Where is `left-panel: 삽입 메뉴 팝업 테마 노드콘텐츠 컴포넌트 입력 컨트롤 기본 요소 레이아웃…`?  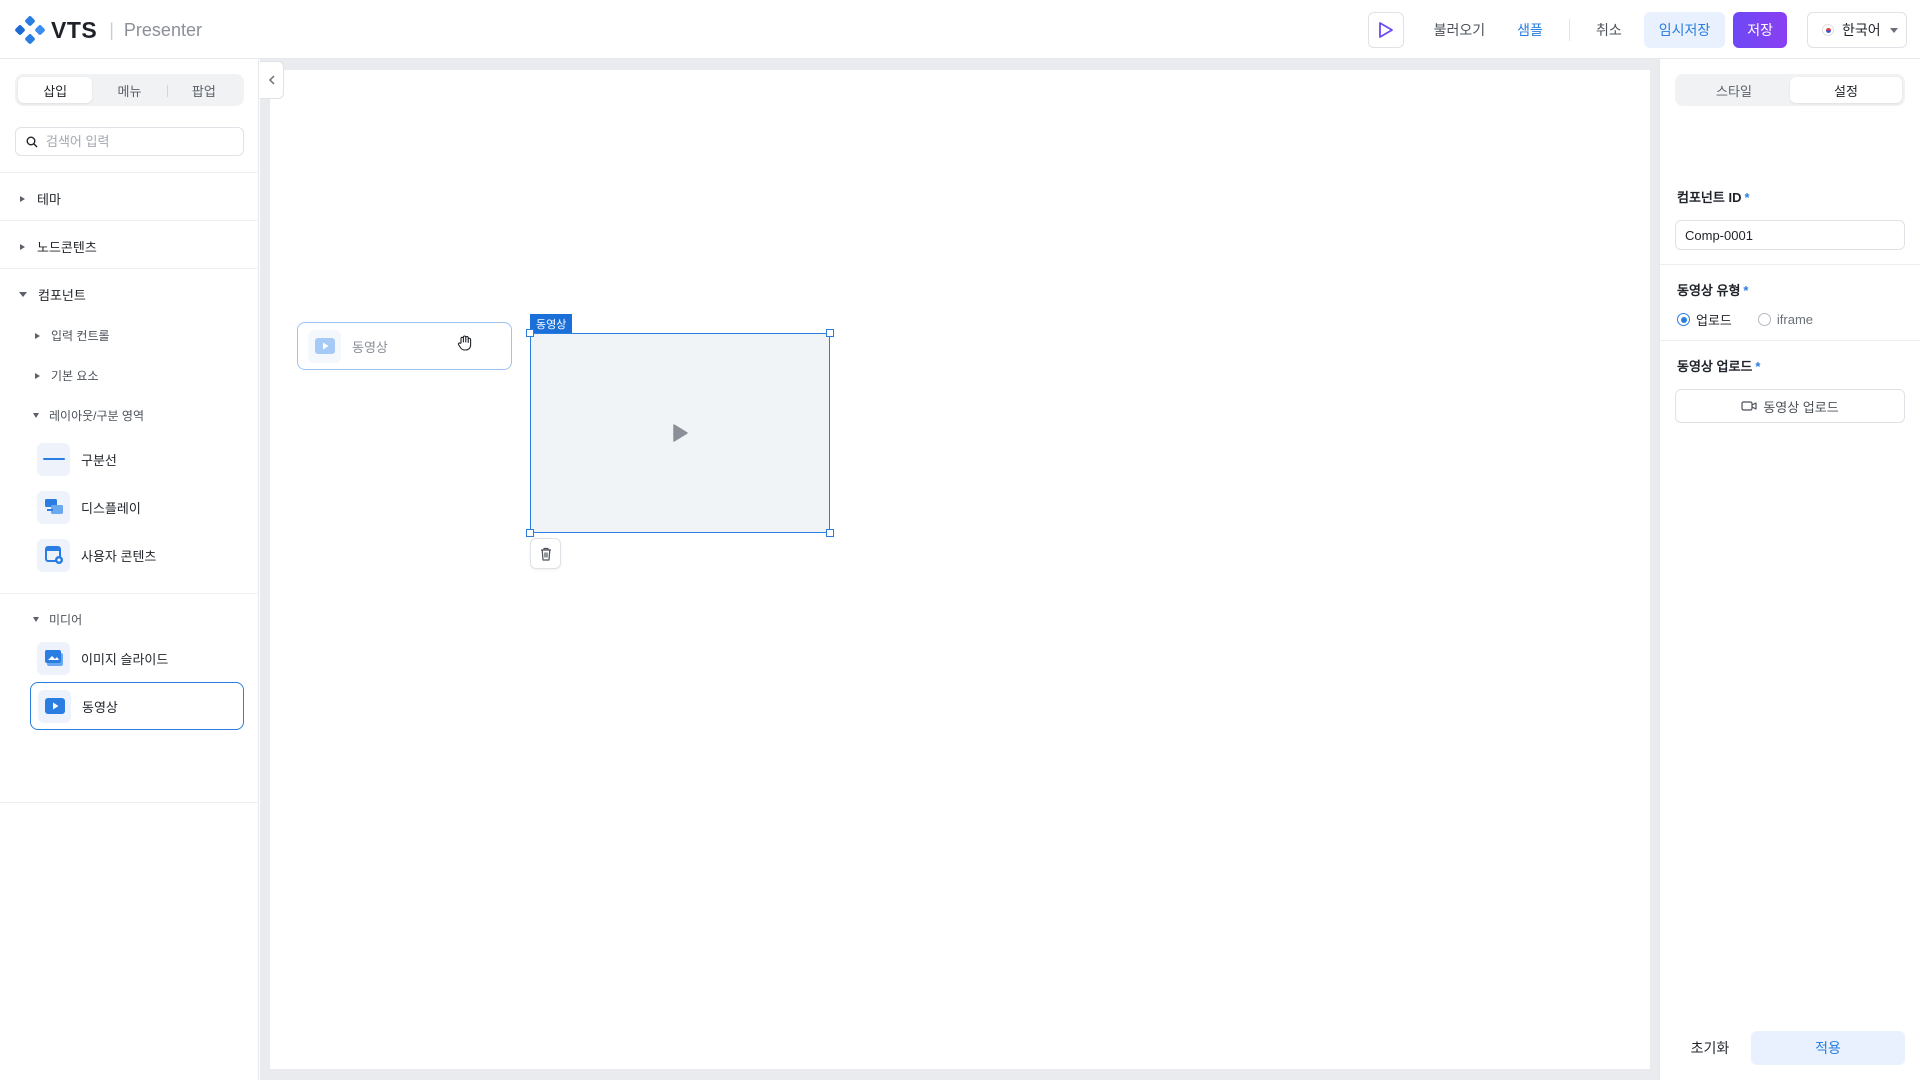 left-panel: 삽입 메뉴 팝업 테마 노드콘텐츠 컴포넌트 입력 컨트롤 기본 요소 레이아웃… is located at coordinates (129, 569).